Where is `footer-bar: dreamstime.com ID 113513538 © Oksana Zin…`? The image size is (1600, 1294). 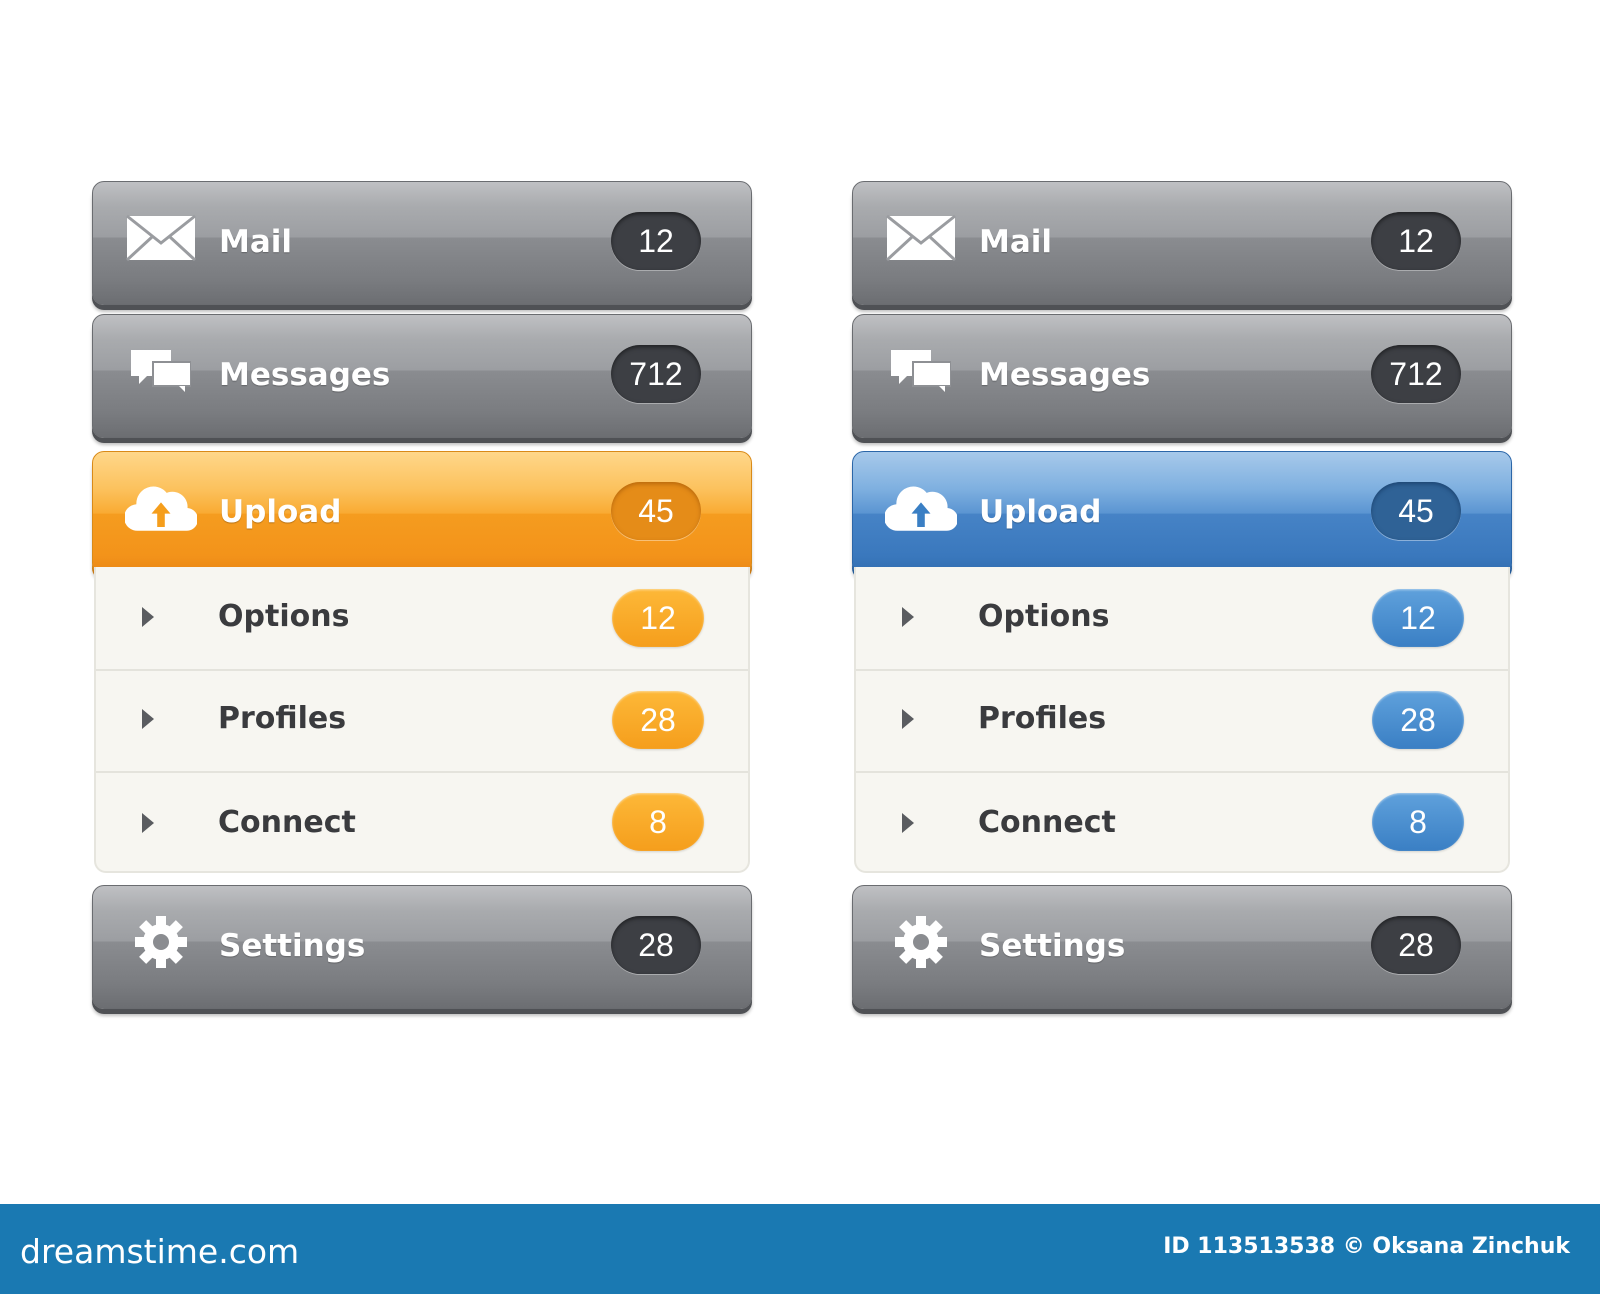
footer-bar: dreamstime.com ID 113513538 © Oksana Zin… is located at coordinates (800, 1249).